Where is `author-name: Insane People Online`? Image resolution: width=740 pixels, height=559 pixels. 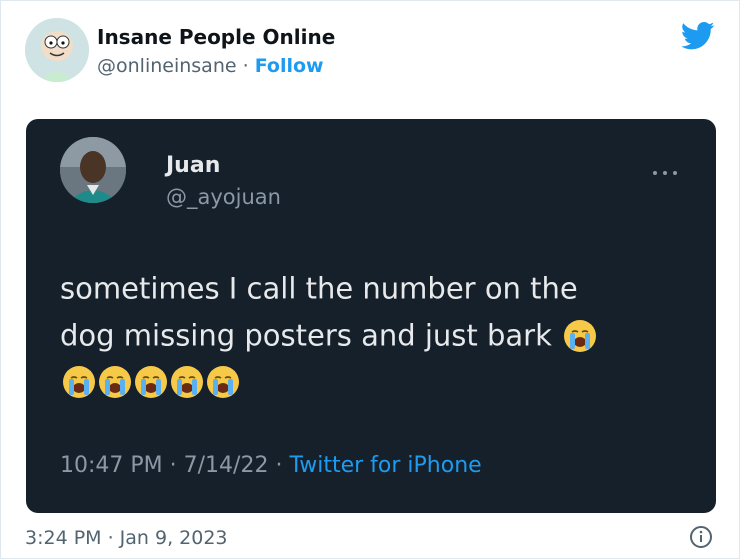
author-name: Insane People Online is located at coordinates (216, 37).